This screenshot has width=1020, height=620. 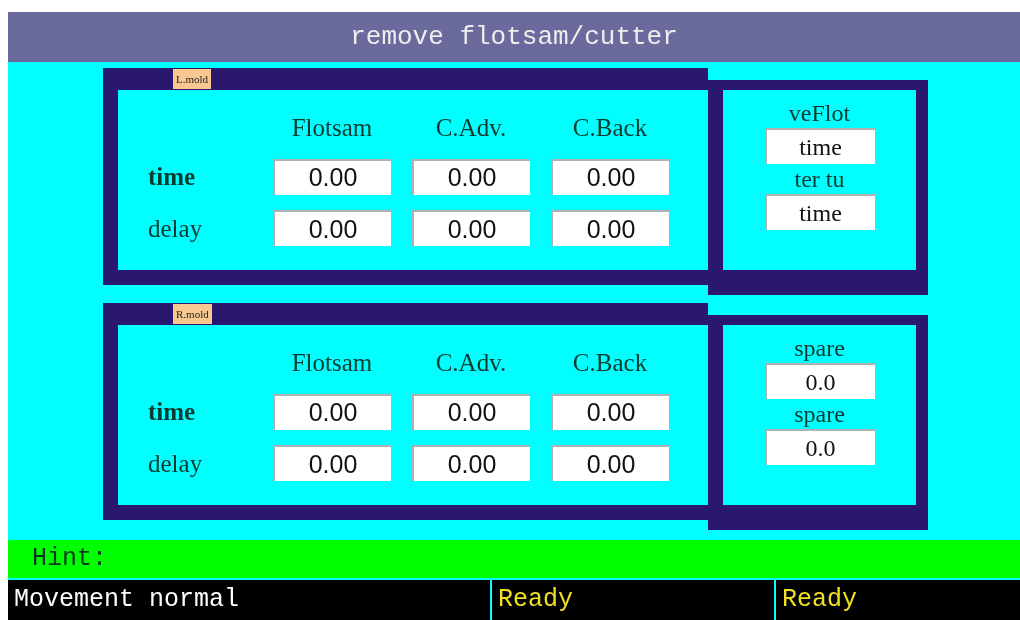 I want to click on side-label: ter tu, so click(x=819, y=179).